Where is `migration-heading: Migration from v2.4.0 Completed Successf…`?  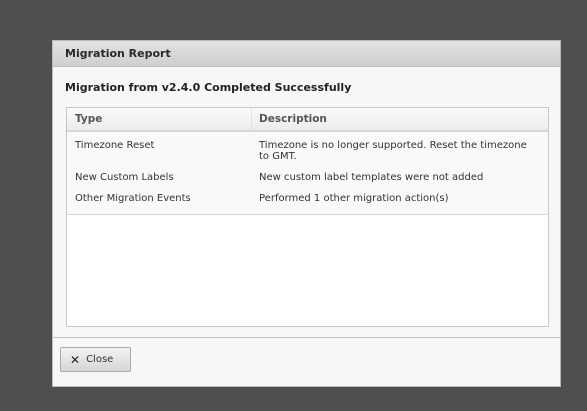 migration-heading: Migration from v2.4.0 Completed Successf… is located at coordinates (208, 87).